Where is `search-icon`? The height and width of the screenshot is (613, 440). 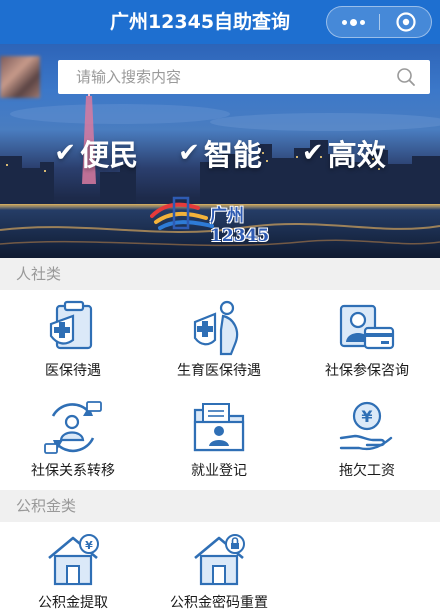
search-icon is located at coordinates (406, 77).